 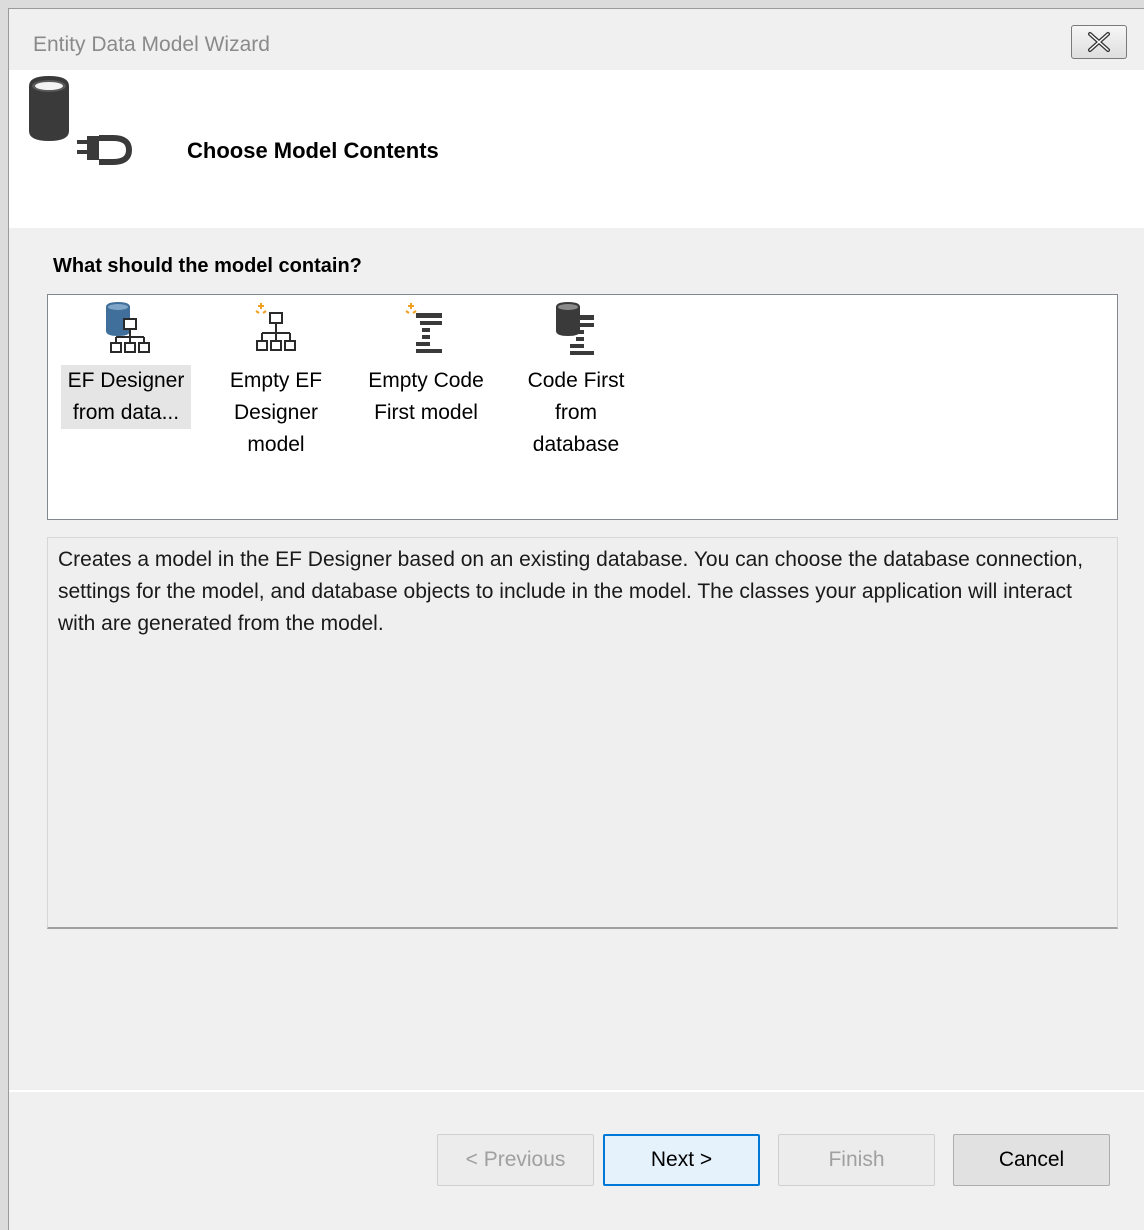 What do you see at coordinates (275, 327) in the screenshot?
I see `empty-ef-designer-icon` at bounding box center [275, 327].